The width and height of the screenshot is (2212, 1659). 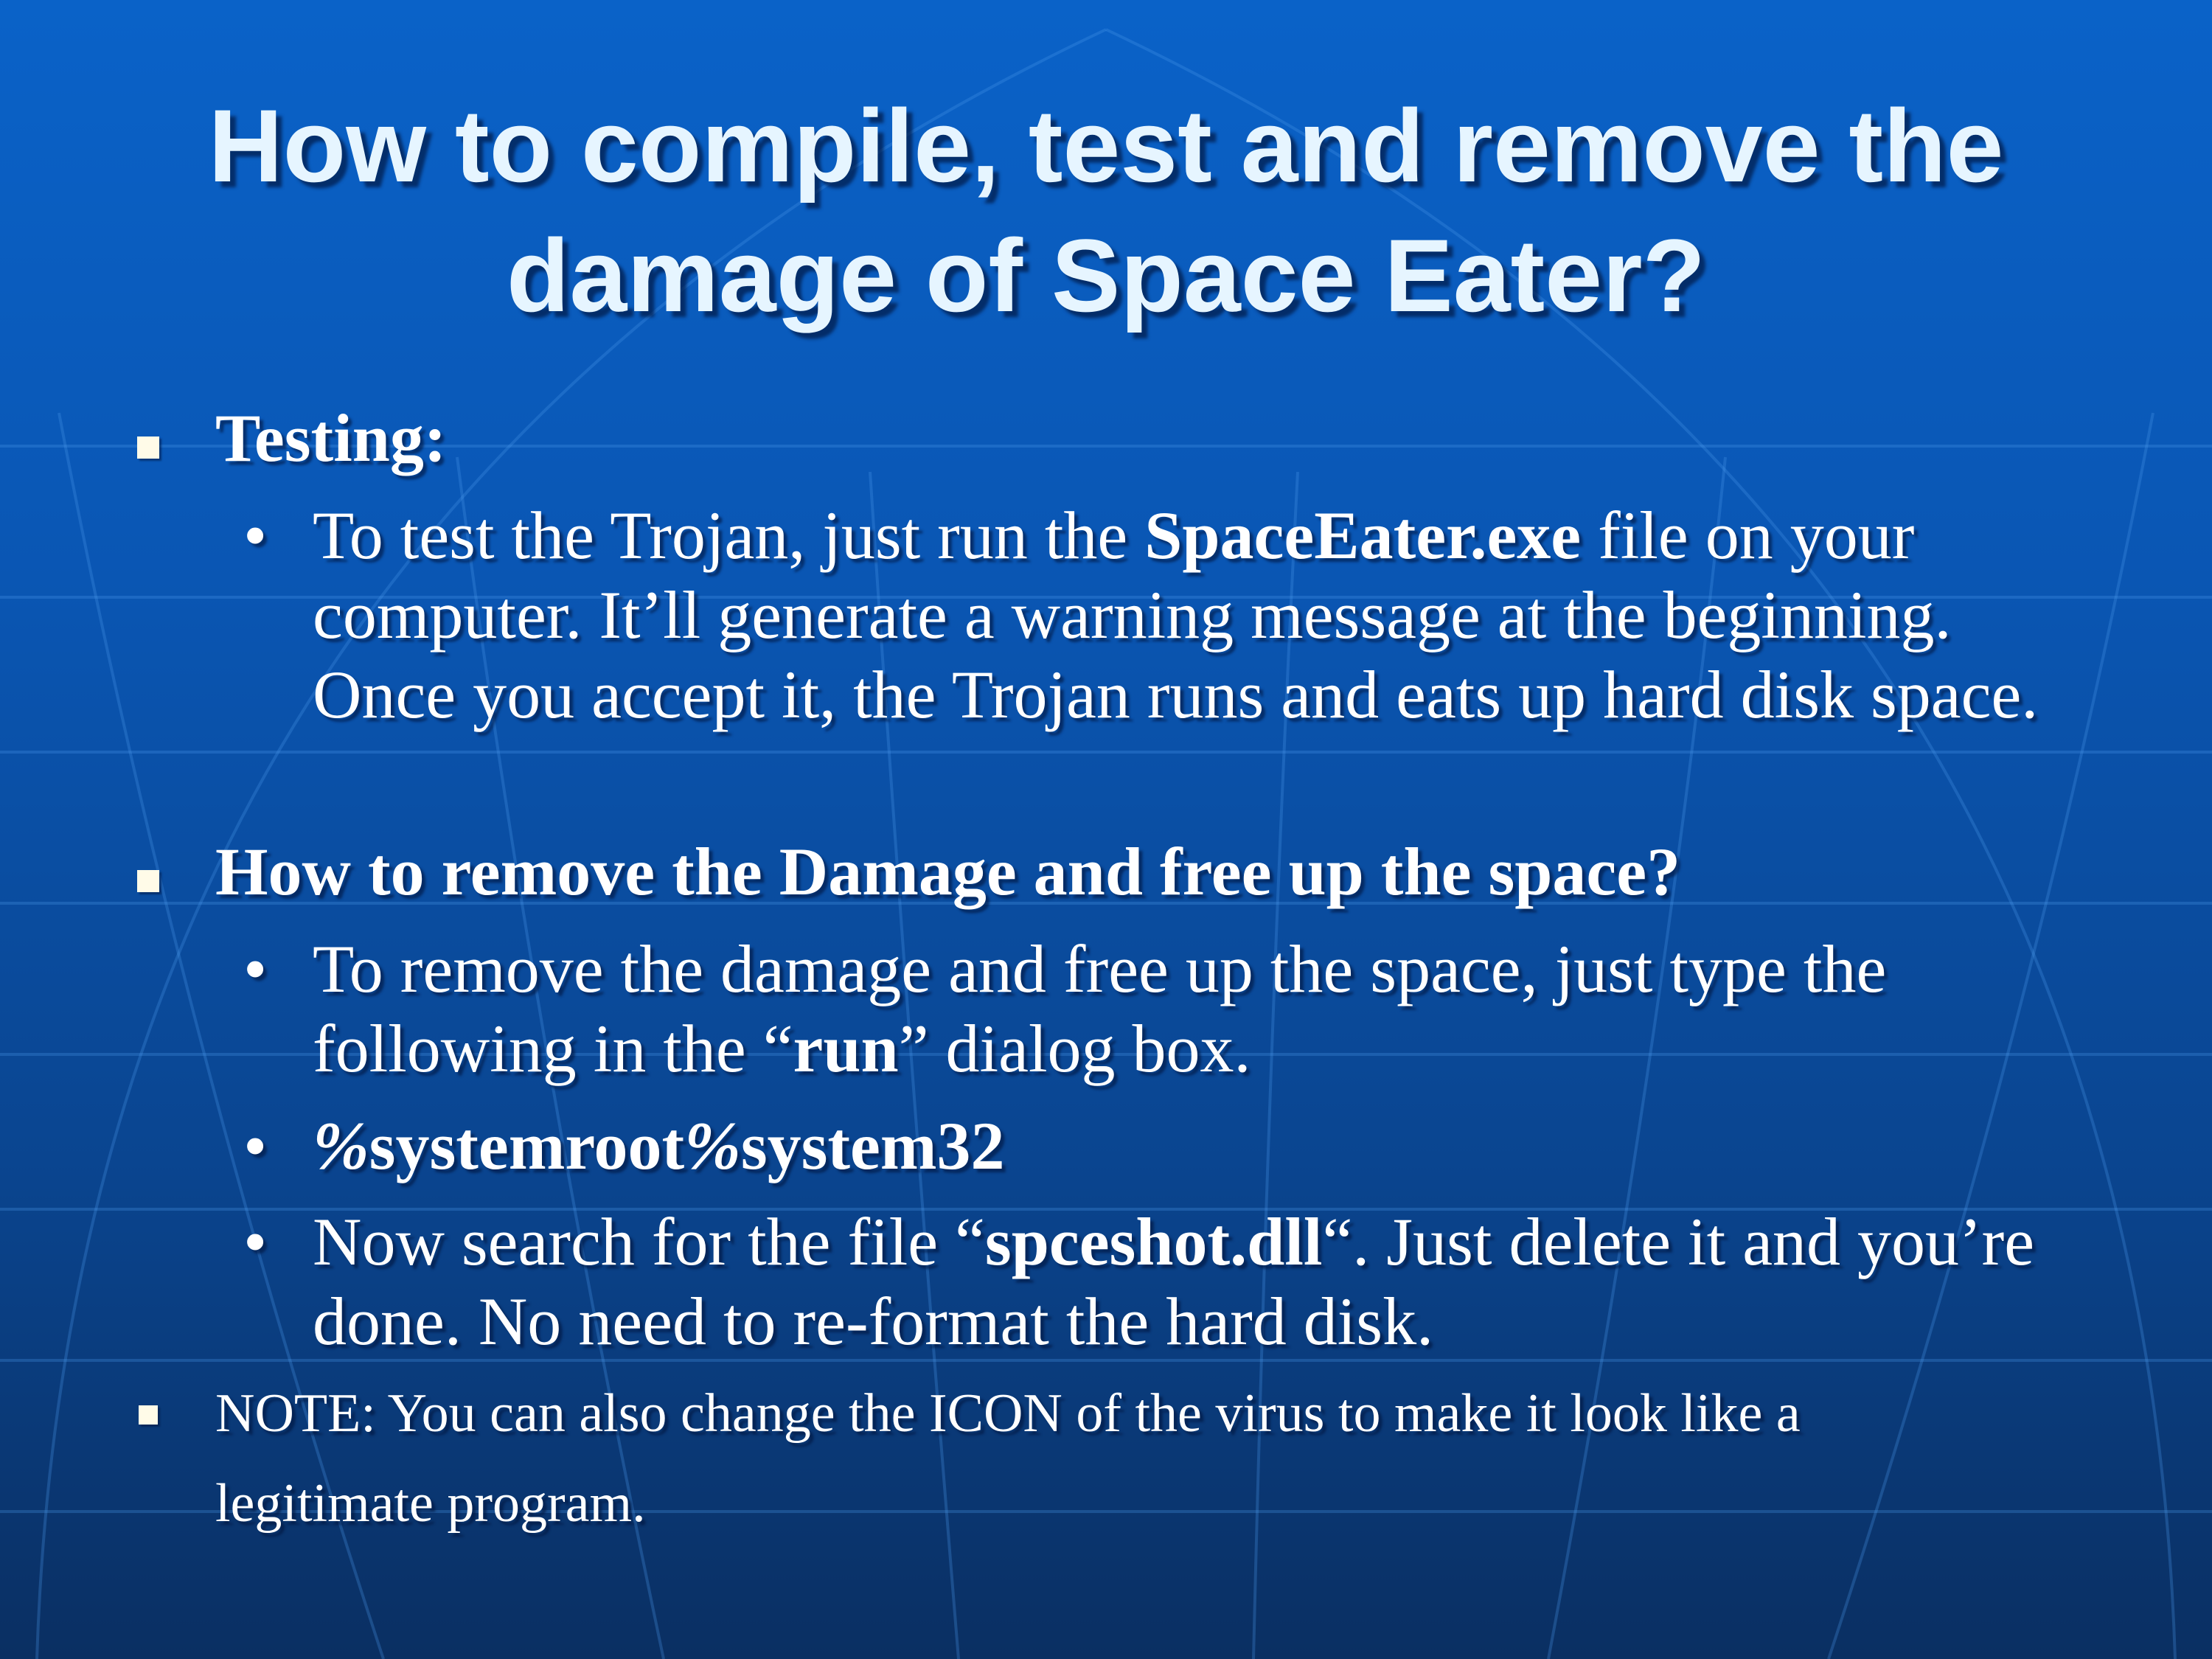 What do you see at coordinates (1153, 1241) in the screenshot?
I see `dll-filename: spceshot.dll` at bounding box center [1153, 1241].